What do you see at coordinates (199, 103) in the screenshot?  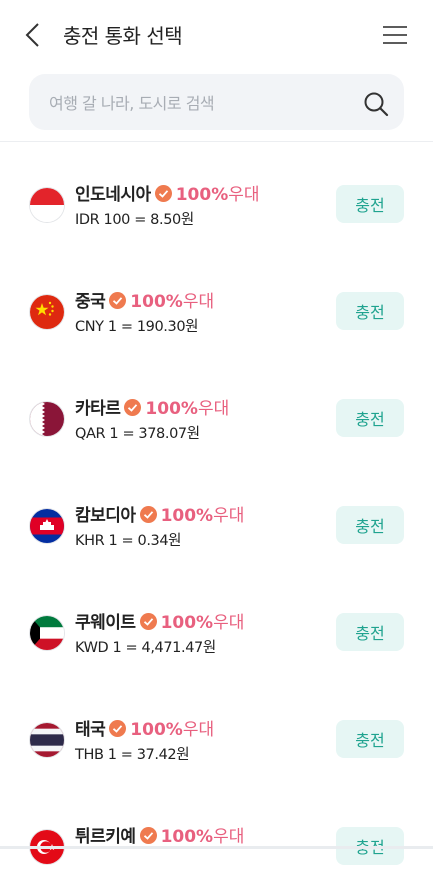 I see `search-input` at bounding box center [199, 103].